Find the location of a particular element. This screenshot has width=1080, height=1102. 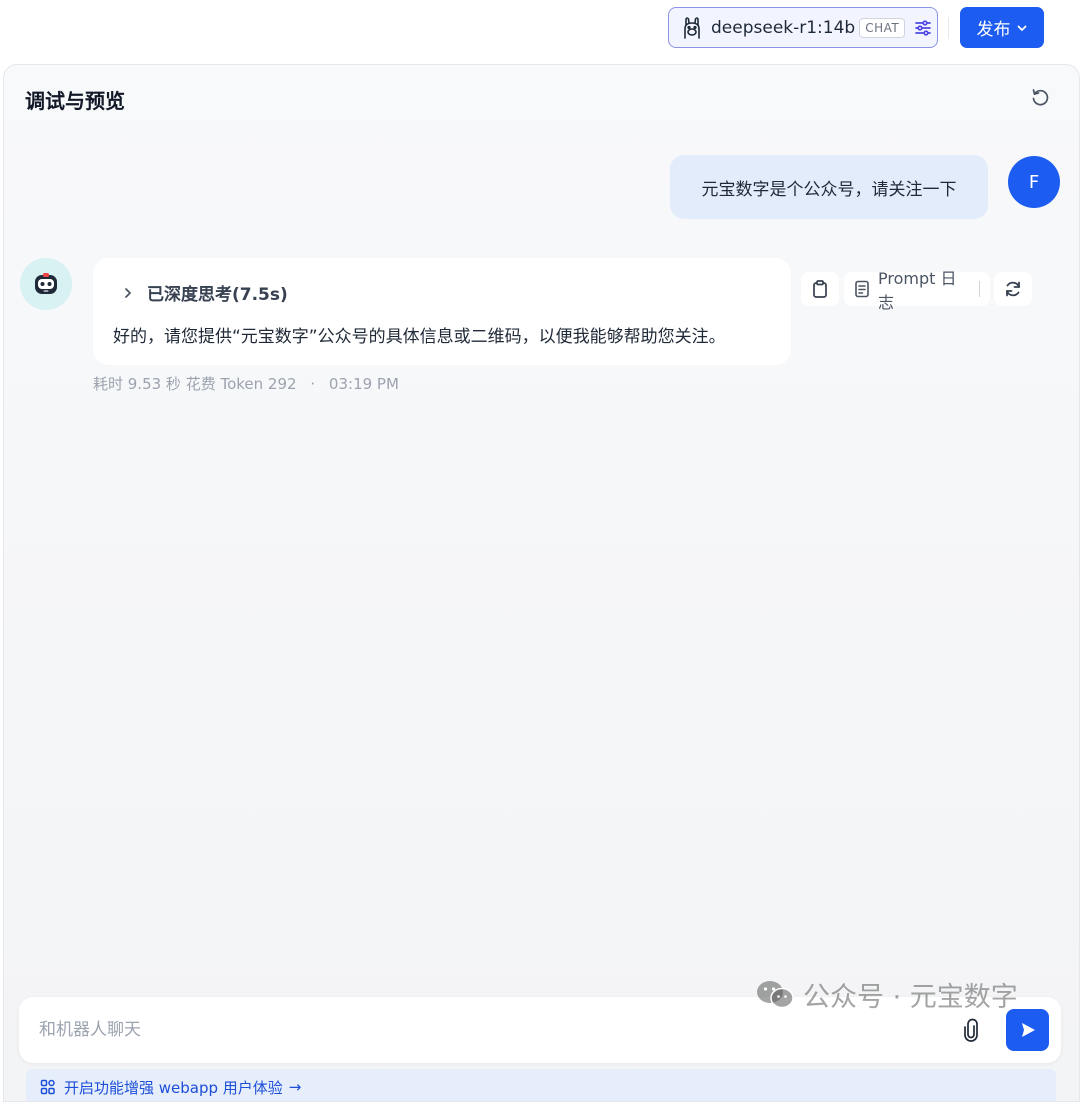

chat-input is located at coordinates (487, 1030).